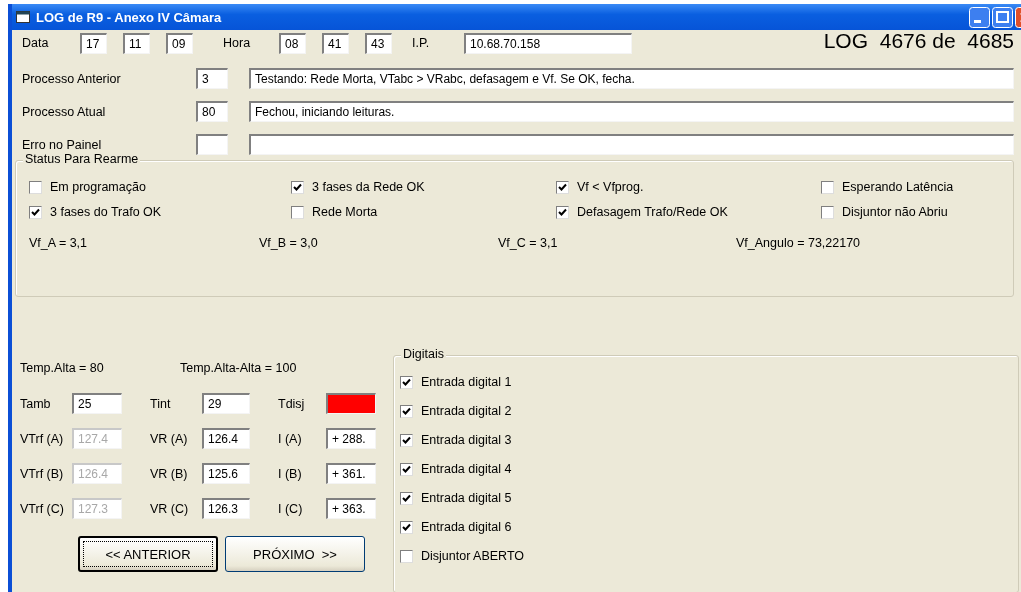 This screenshot has width=1021, height=592. What do you see at coordinates (290, 473) in the screenshot?
I see `field-label: I (B)` at bounding box center [290, 473].